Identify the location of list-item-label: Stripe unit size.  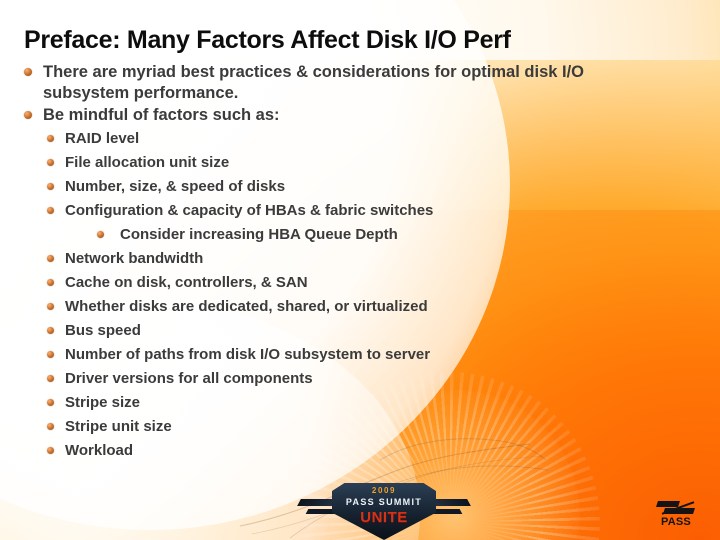
(118, 426).